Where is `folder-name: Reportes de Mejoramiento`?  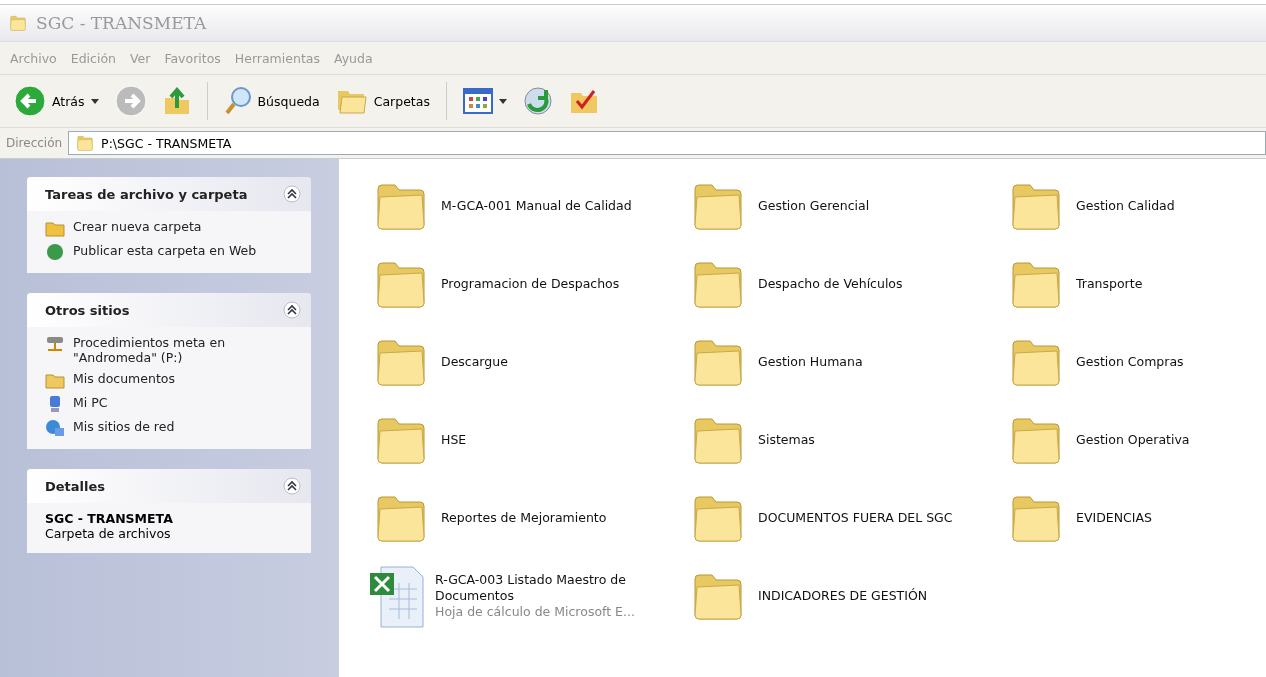 folder-name: Reportes de Mejoramiento is located at coordinates (524, 518).